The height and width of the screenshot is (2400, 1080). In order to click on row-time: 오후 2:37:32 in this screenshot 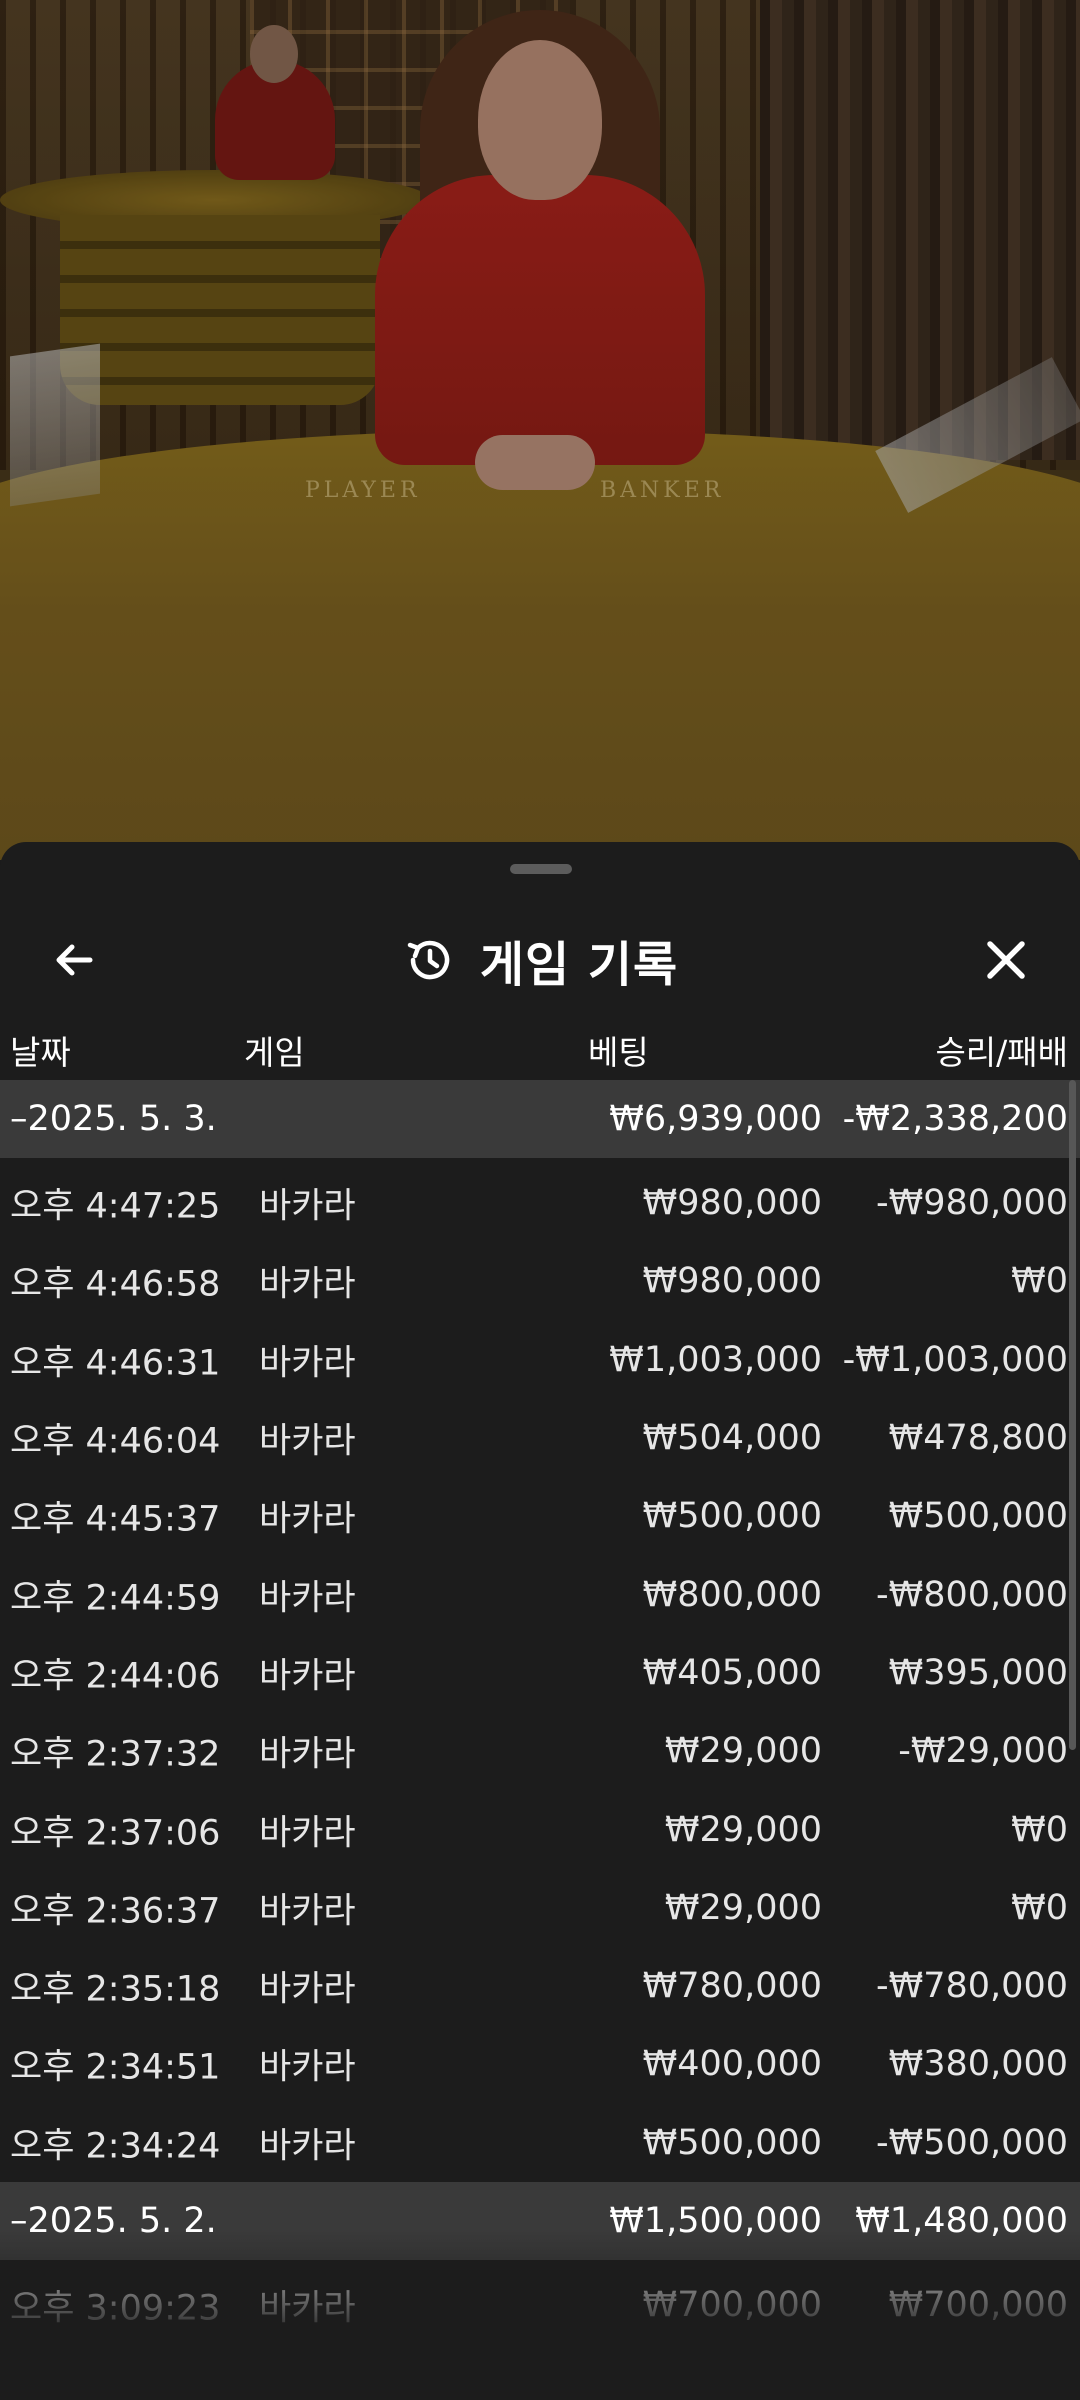, I will do `click(115, 1754)`.